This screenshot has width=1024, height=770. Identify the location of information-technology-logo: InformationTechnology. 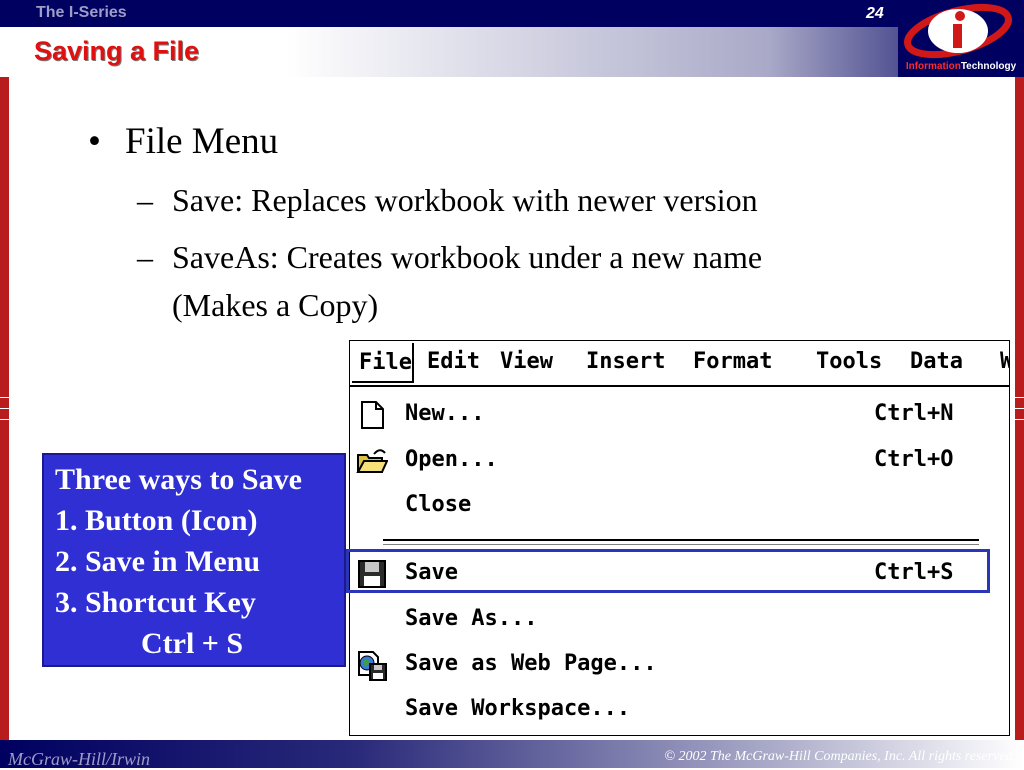
(961, 38).